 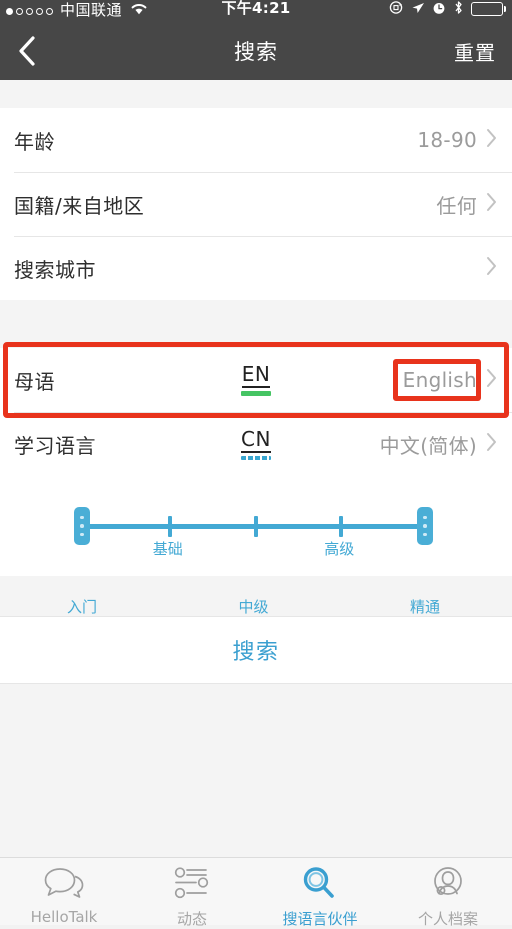 What do you see at coordinates (64, 885) in the screenshot?
I see `chat-bubbles-icon` at bounding box center [64, 885].